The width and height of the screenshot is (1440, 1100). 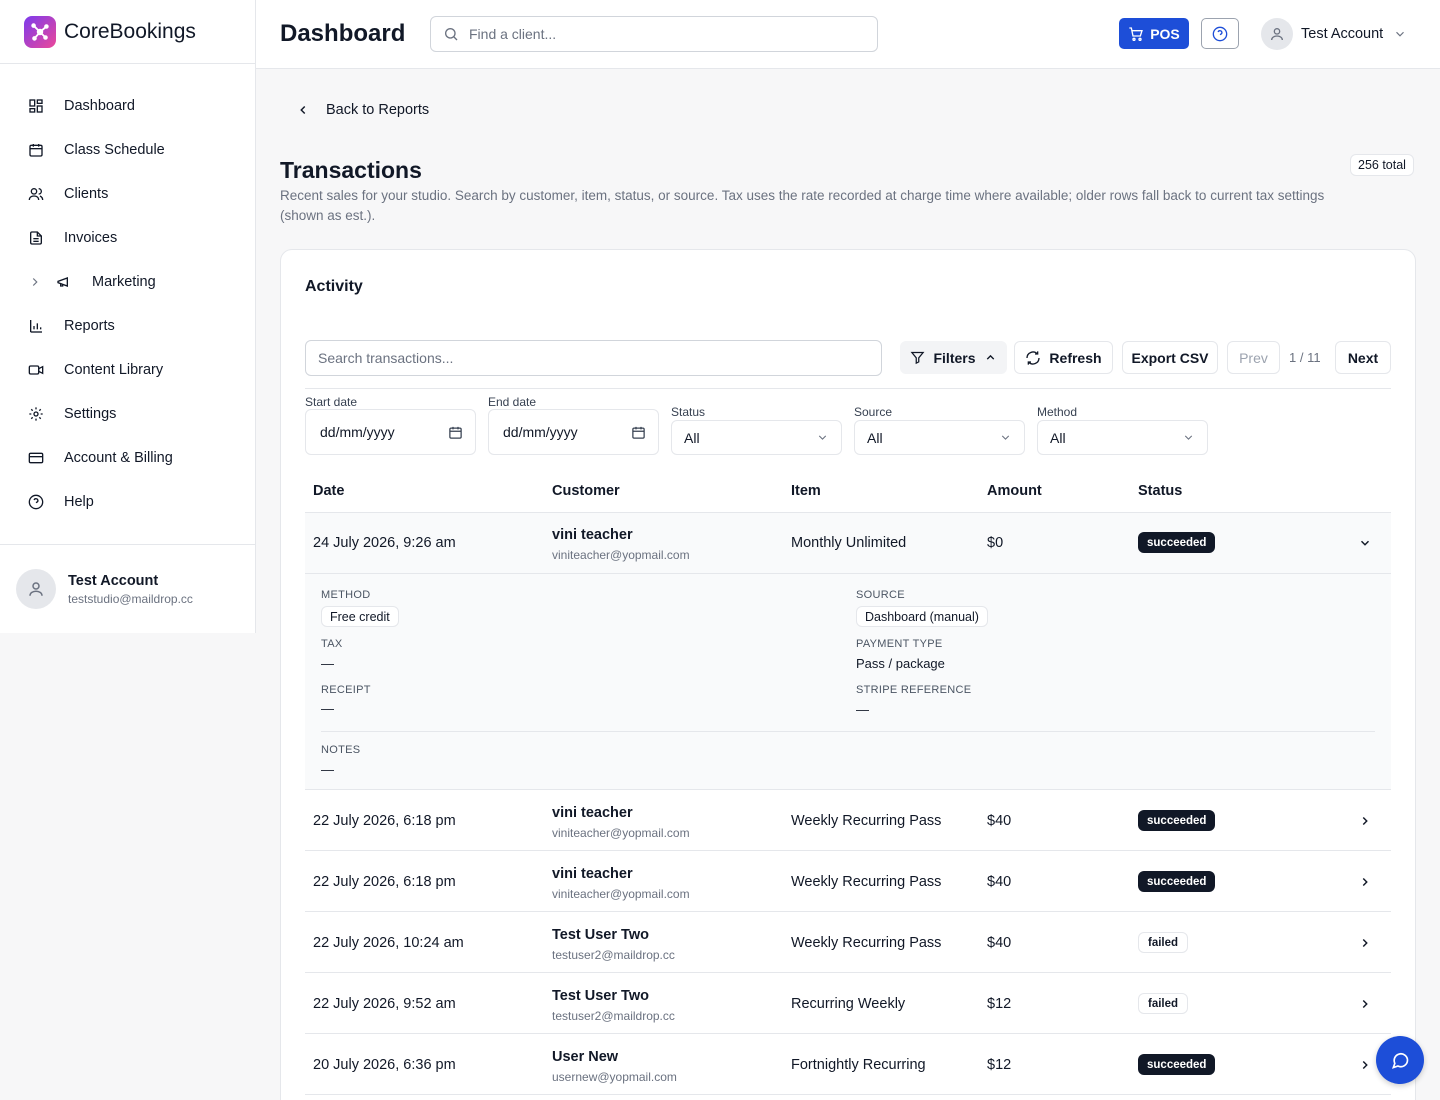 I want to click on layout-grid-icon, so click(x=36, y=106).